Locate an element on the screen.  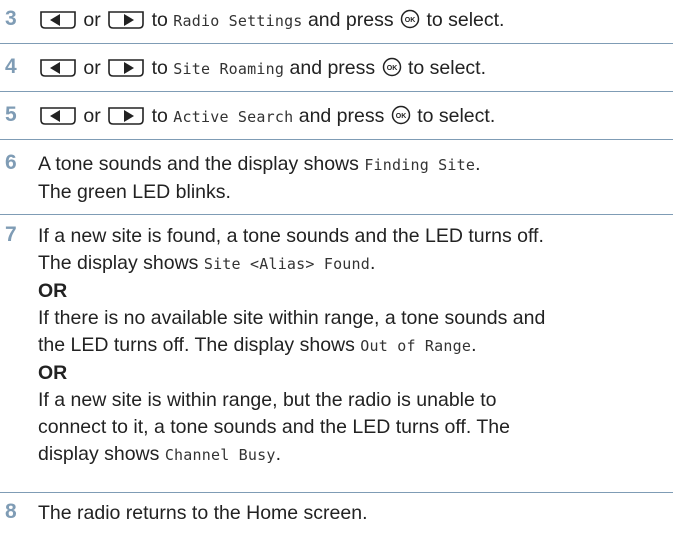
step-text-line: The green LED blinks. is located at coordinates (134, 192).